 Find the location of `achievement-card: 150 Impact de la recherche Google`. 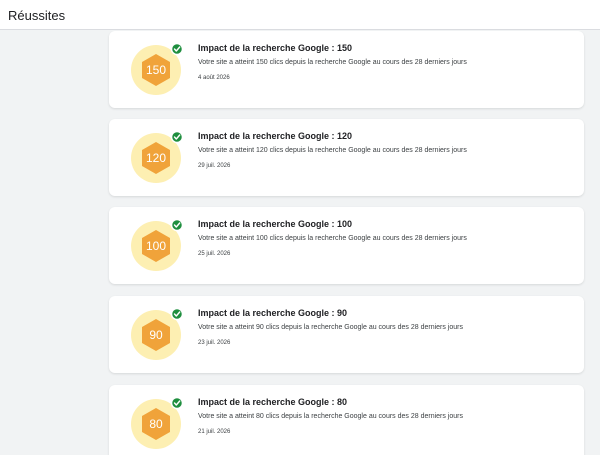

achievement-card: 150 Impact de la recherche Google is located at coordinates (346, 69).